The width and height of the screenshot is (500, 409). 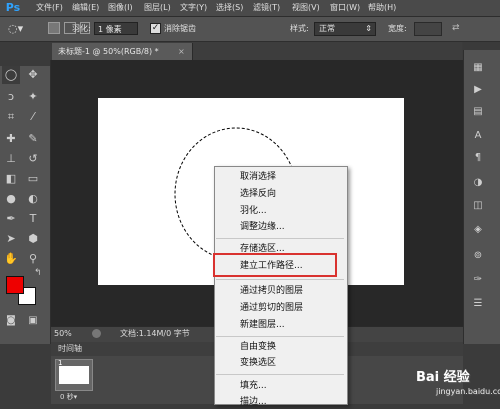 What do you see at coordinates (478, 136) in the screenshot?
I see `character-panel-icon: A` at bounding box center [478, 136].